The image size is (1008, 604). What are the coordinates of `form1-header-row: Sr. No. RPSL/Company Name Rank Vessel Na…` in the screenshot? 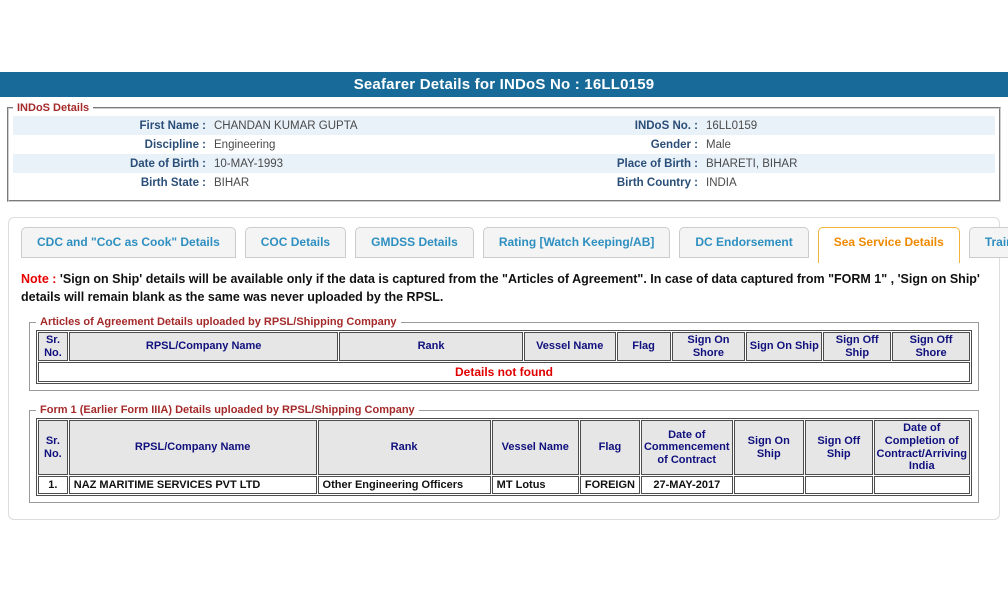 It's located at (504, 447).